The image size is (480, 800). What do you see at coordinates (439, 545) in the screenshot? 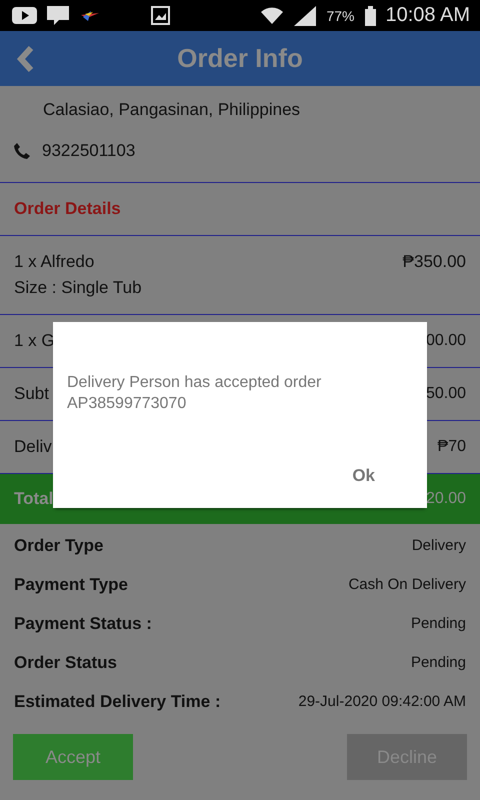
I see `info-value: Delivery` at bounding box center [439, 545].